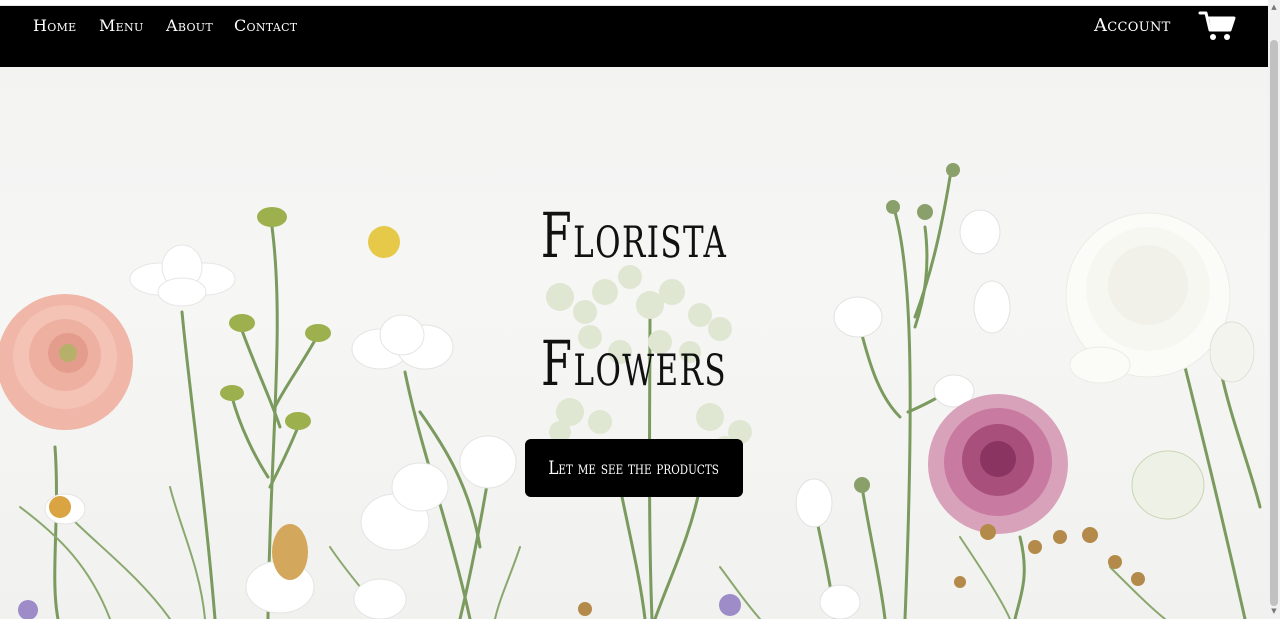  Describe the element at coordinates (634, 235) in the screenshot. I see `hero-title-line1: Florista` at that location.